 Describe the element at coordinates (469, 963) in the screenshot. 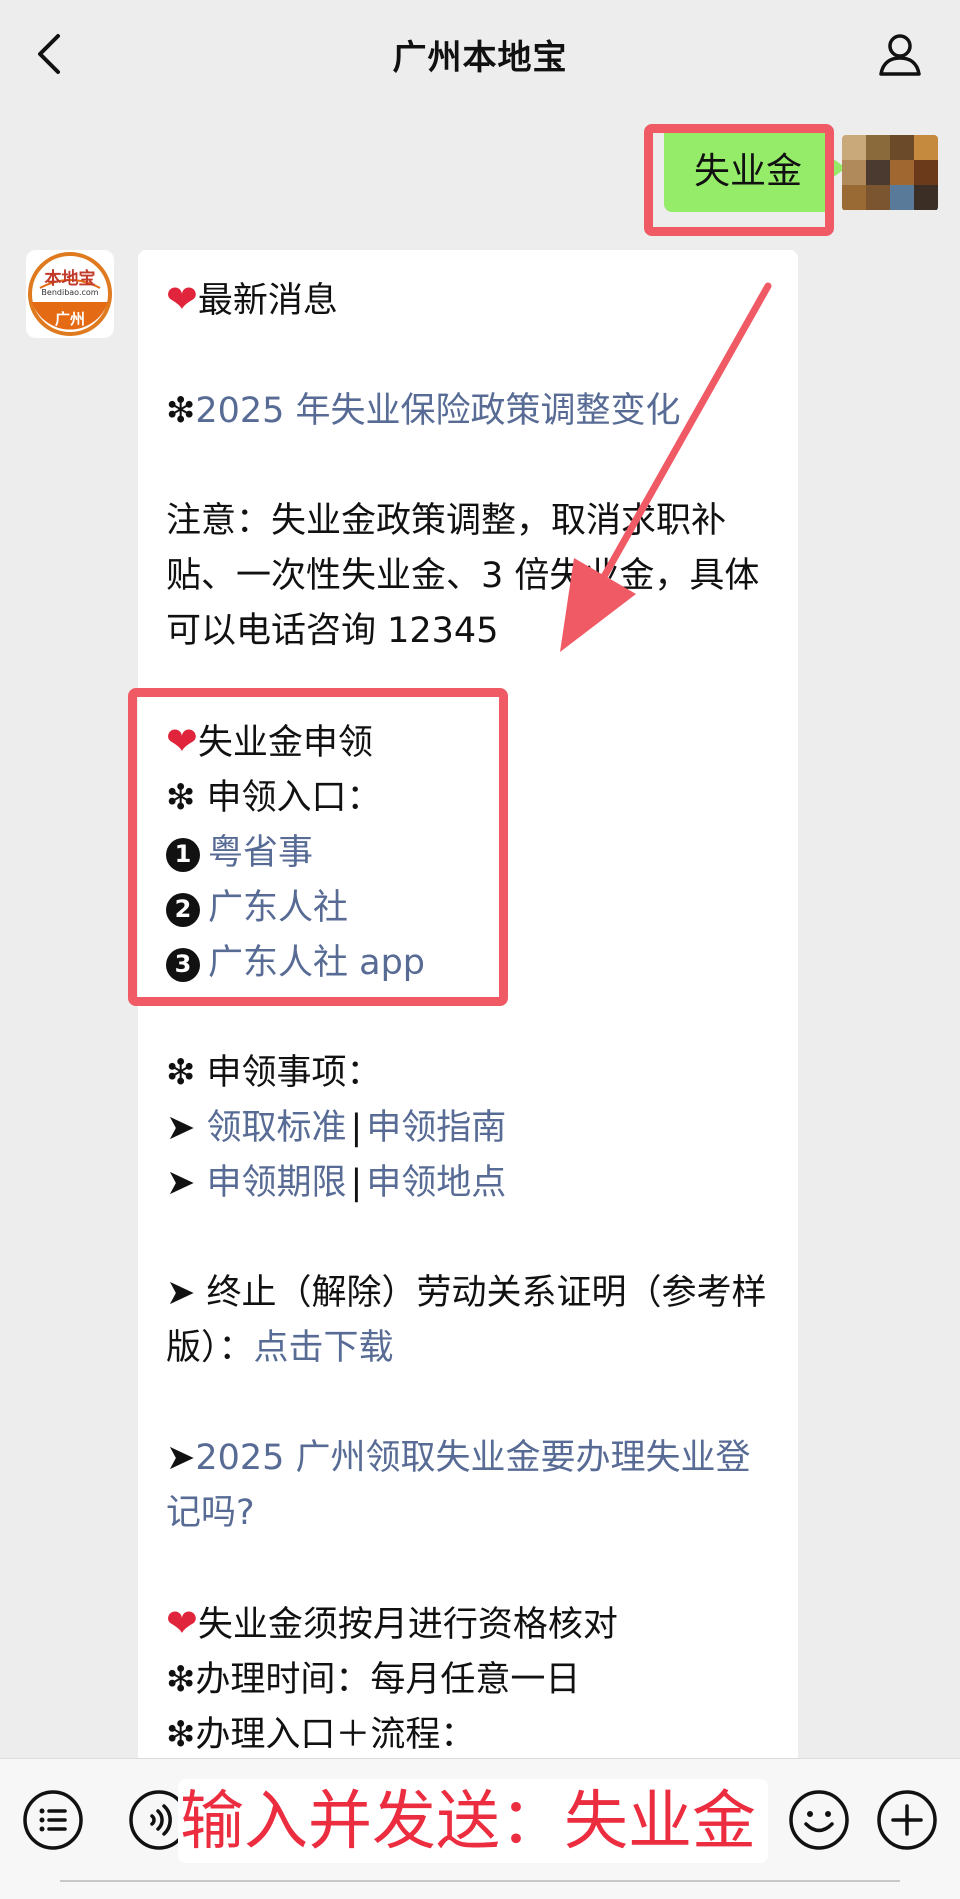

I see `entry-item-3: 3 广东人社 app` at that location.